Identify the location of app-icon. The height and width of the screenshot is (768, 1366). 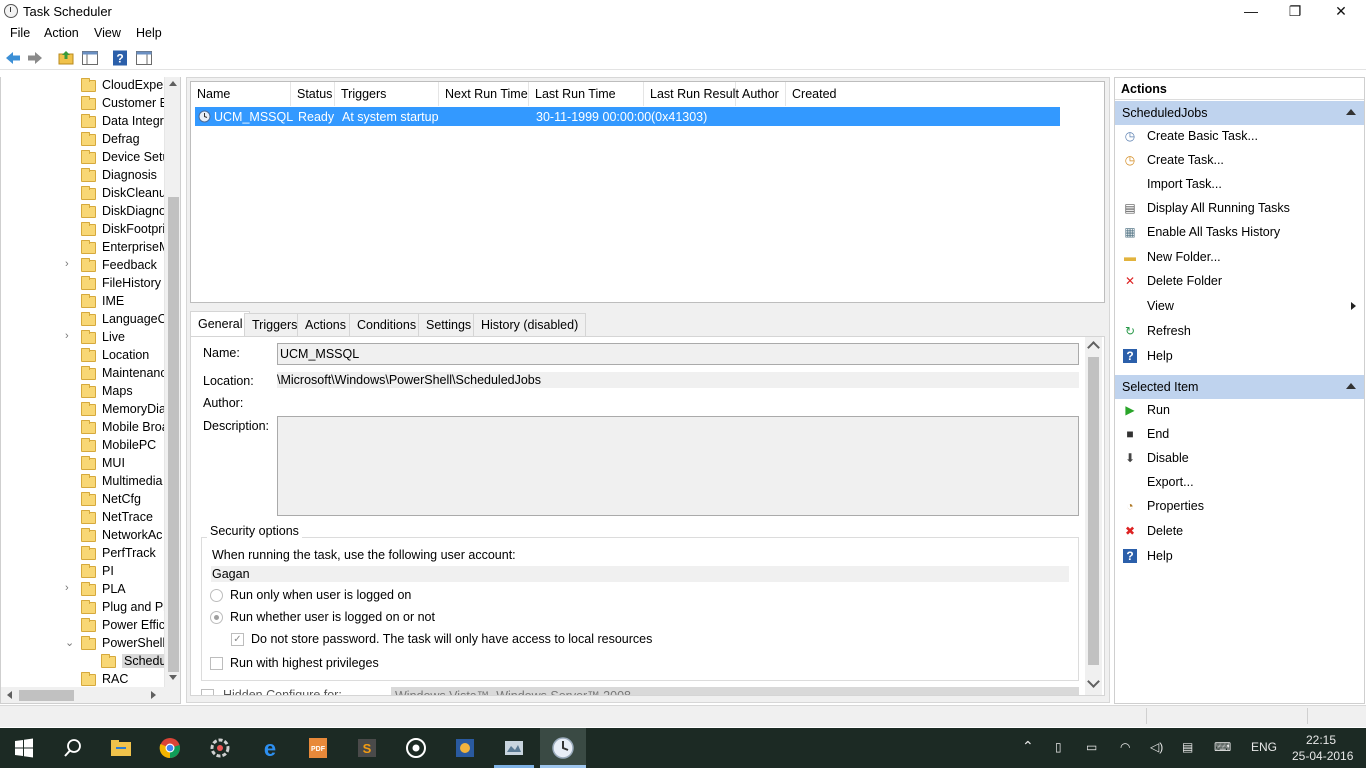
(220, 748).